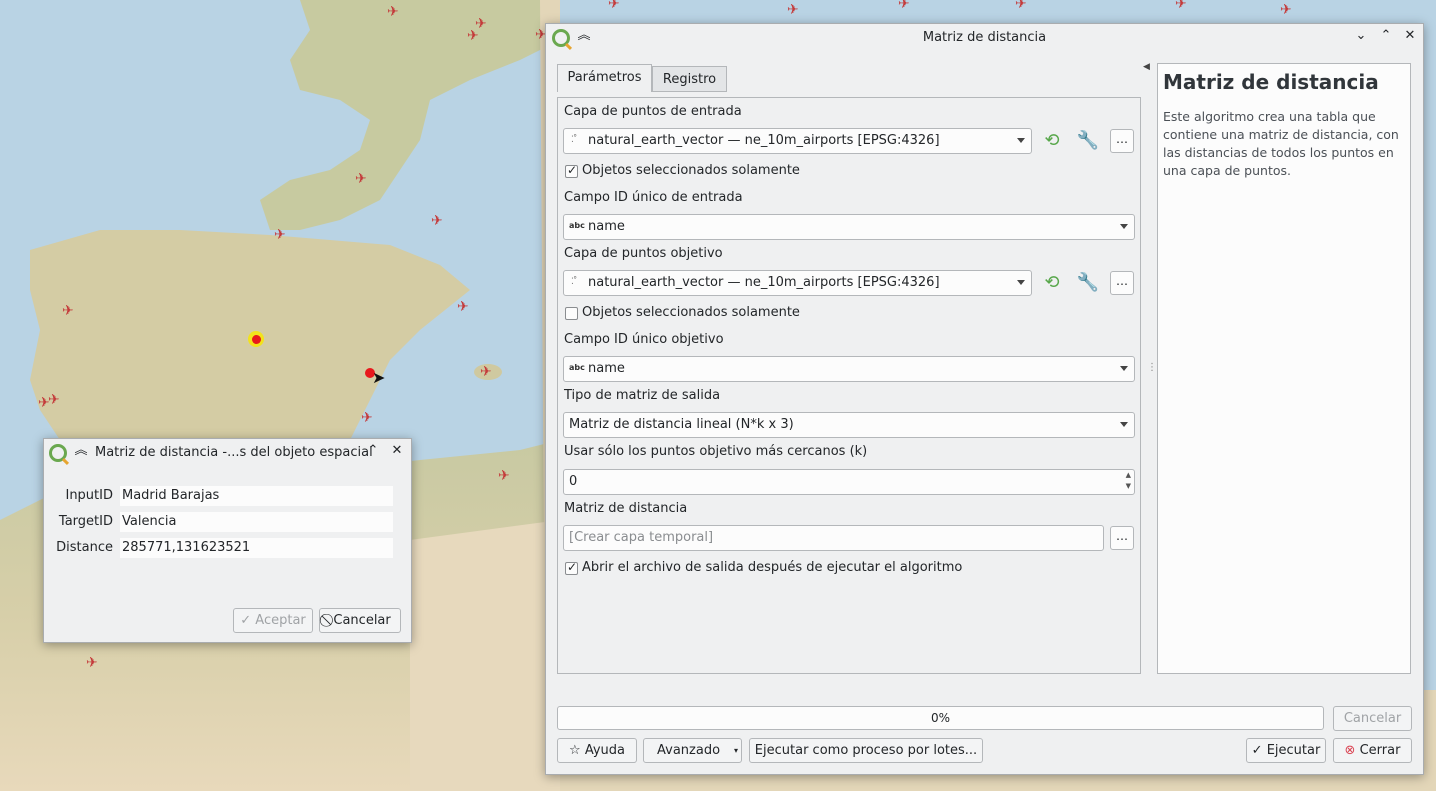 This screenshot has width=1436, height=791. Describe the element at coordinates (653, 197) in the screenshot. I see `input-id-label: Campo ID único de entrada` at that location.